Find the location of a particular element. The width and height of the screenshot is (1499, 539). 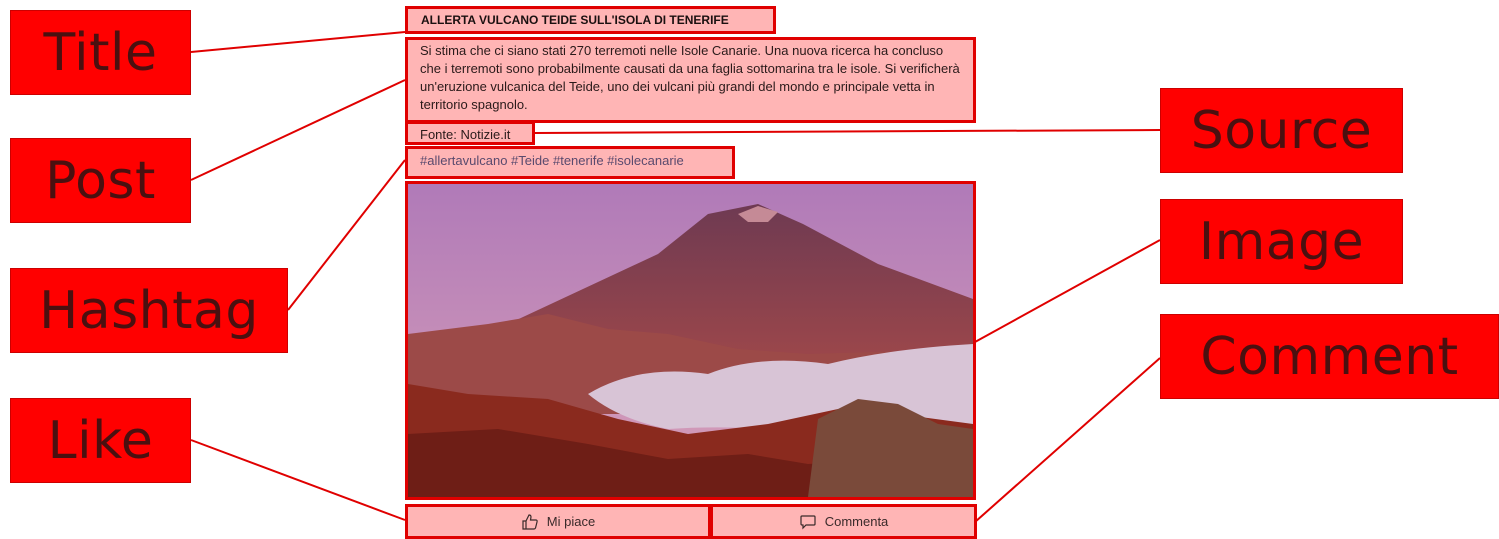

like-label: Mi piace is located at coordinates (571, 521).